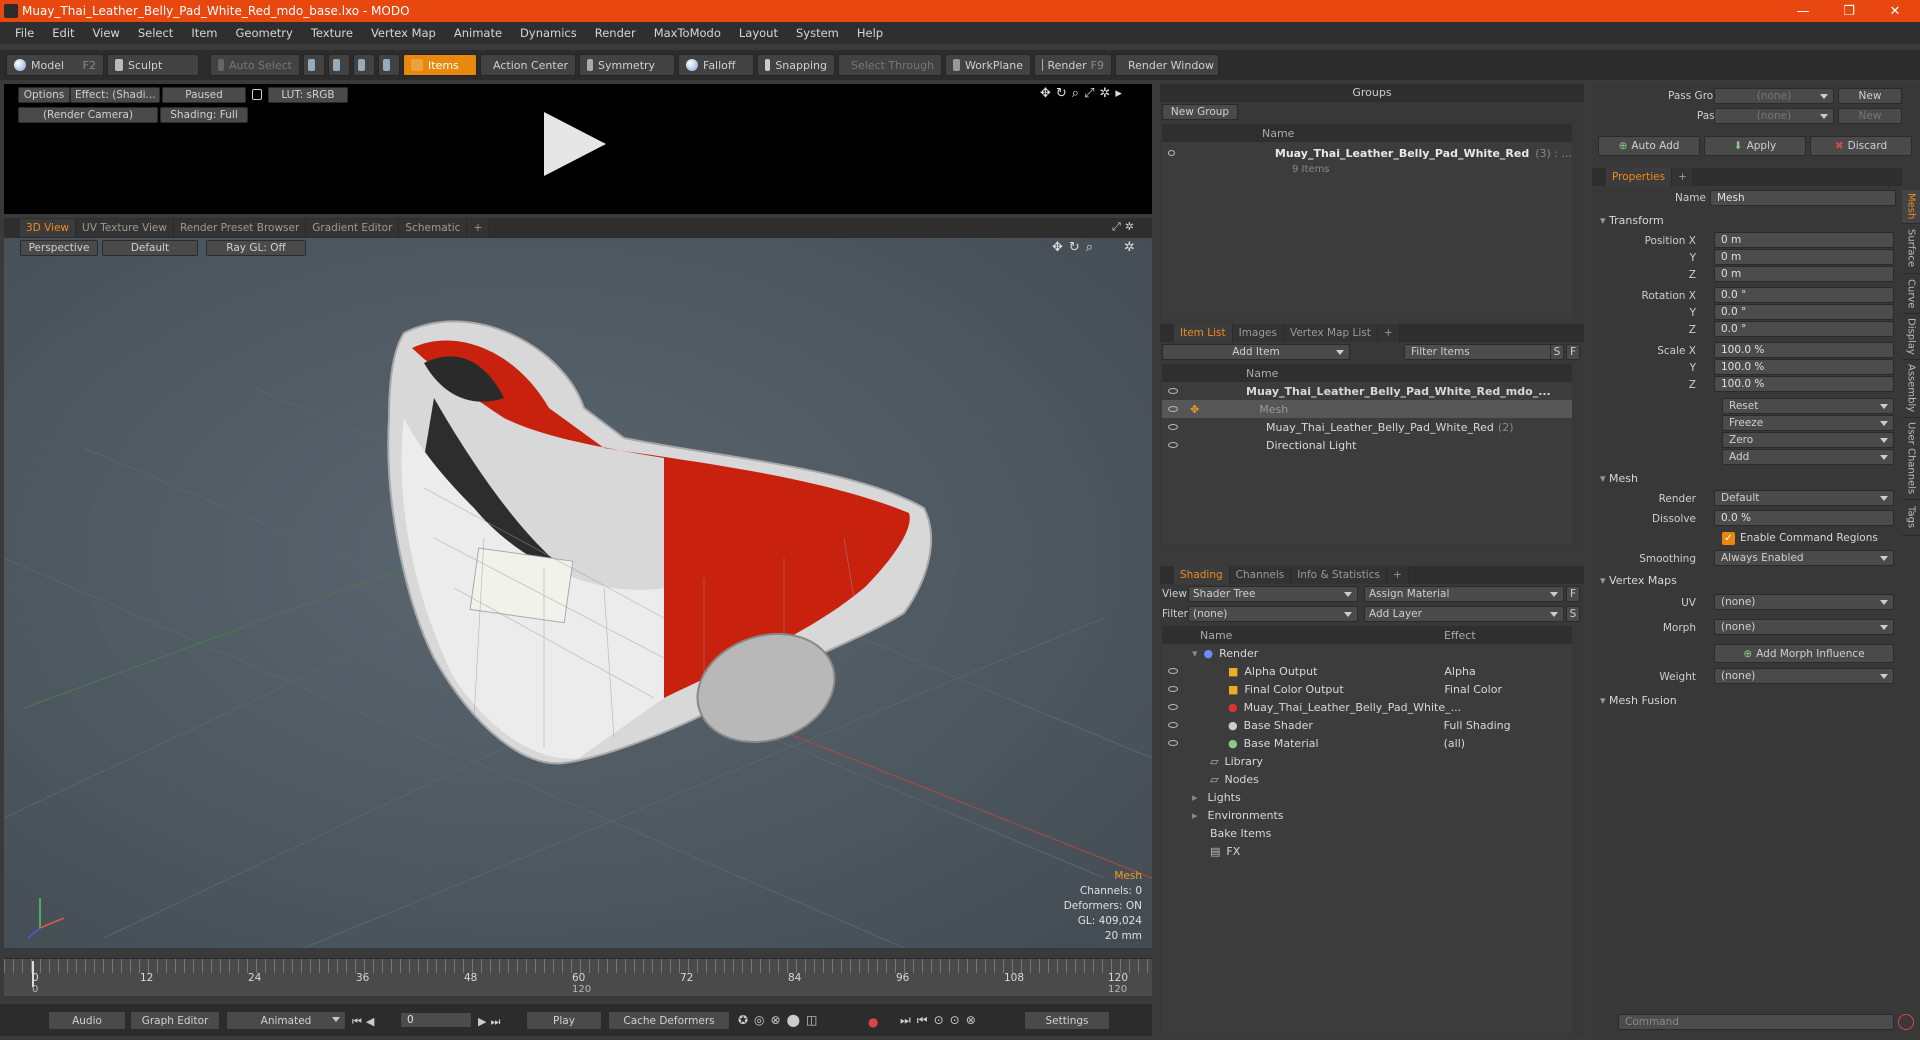 This screenshot has height=1040, width=1920. Describe the element at coordinates (548, 33) in the screenshot. I see `menu-dynamics: Dynamics` at that location.